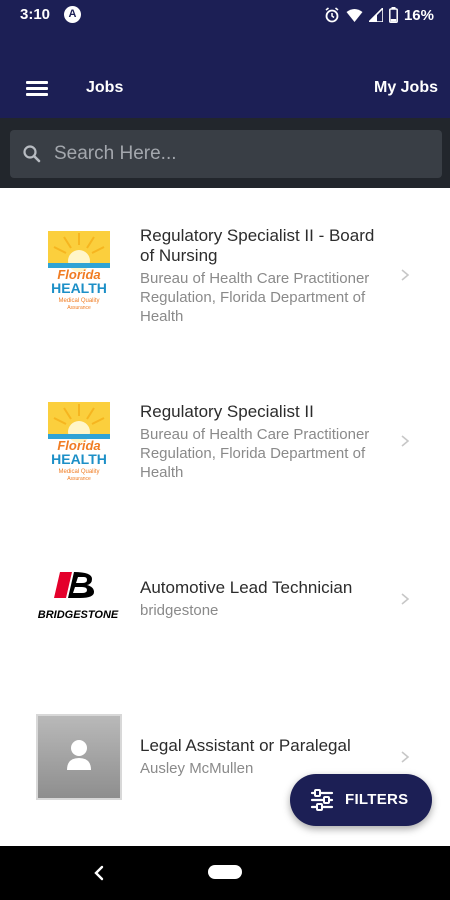 This screenshot has width=450, height=900. I want to click on battery-percent: 16%, so click(418, 15).